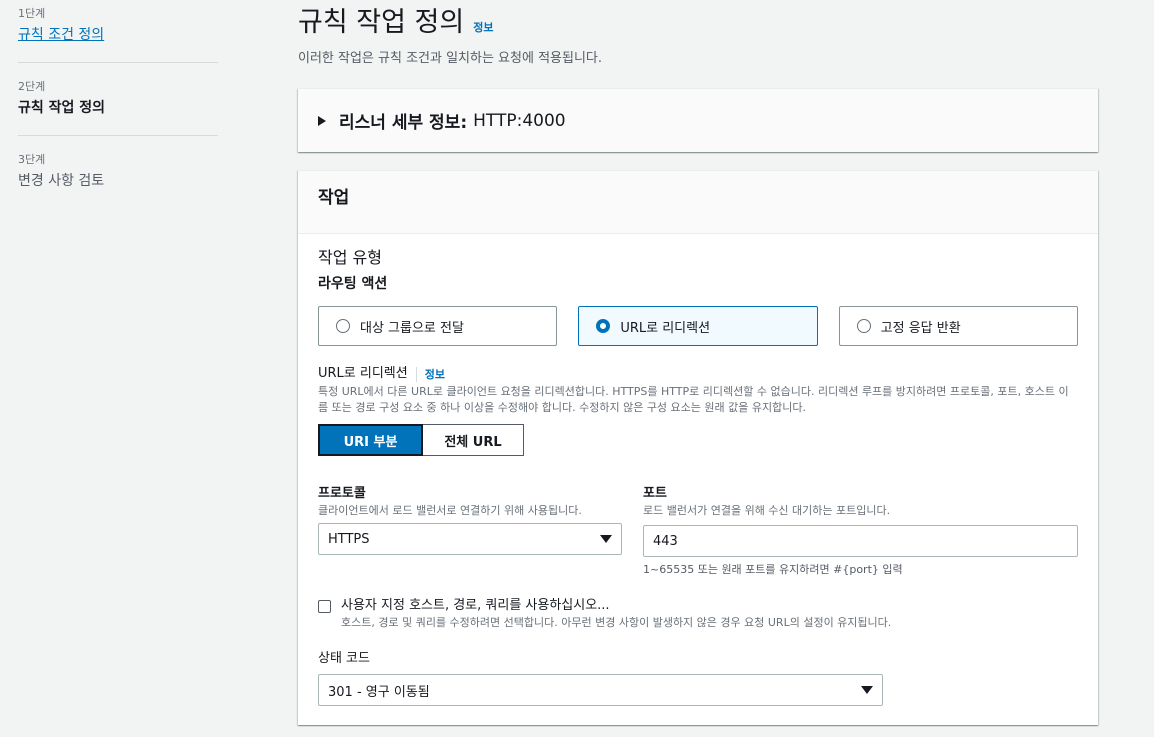 This screenshot has height=737, width=1154. Describe the element at coordinates (363, 373) in the screenshot. I see `redirect-label: URL로 리디렉션` at that location.